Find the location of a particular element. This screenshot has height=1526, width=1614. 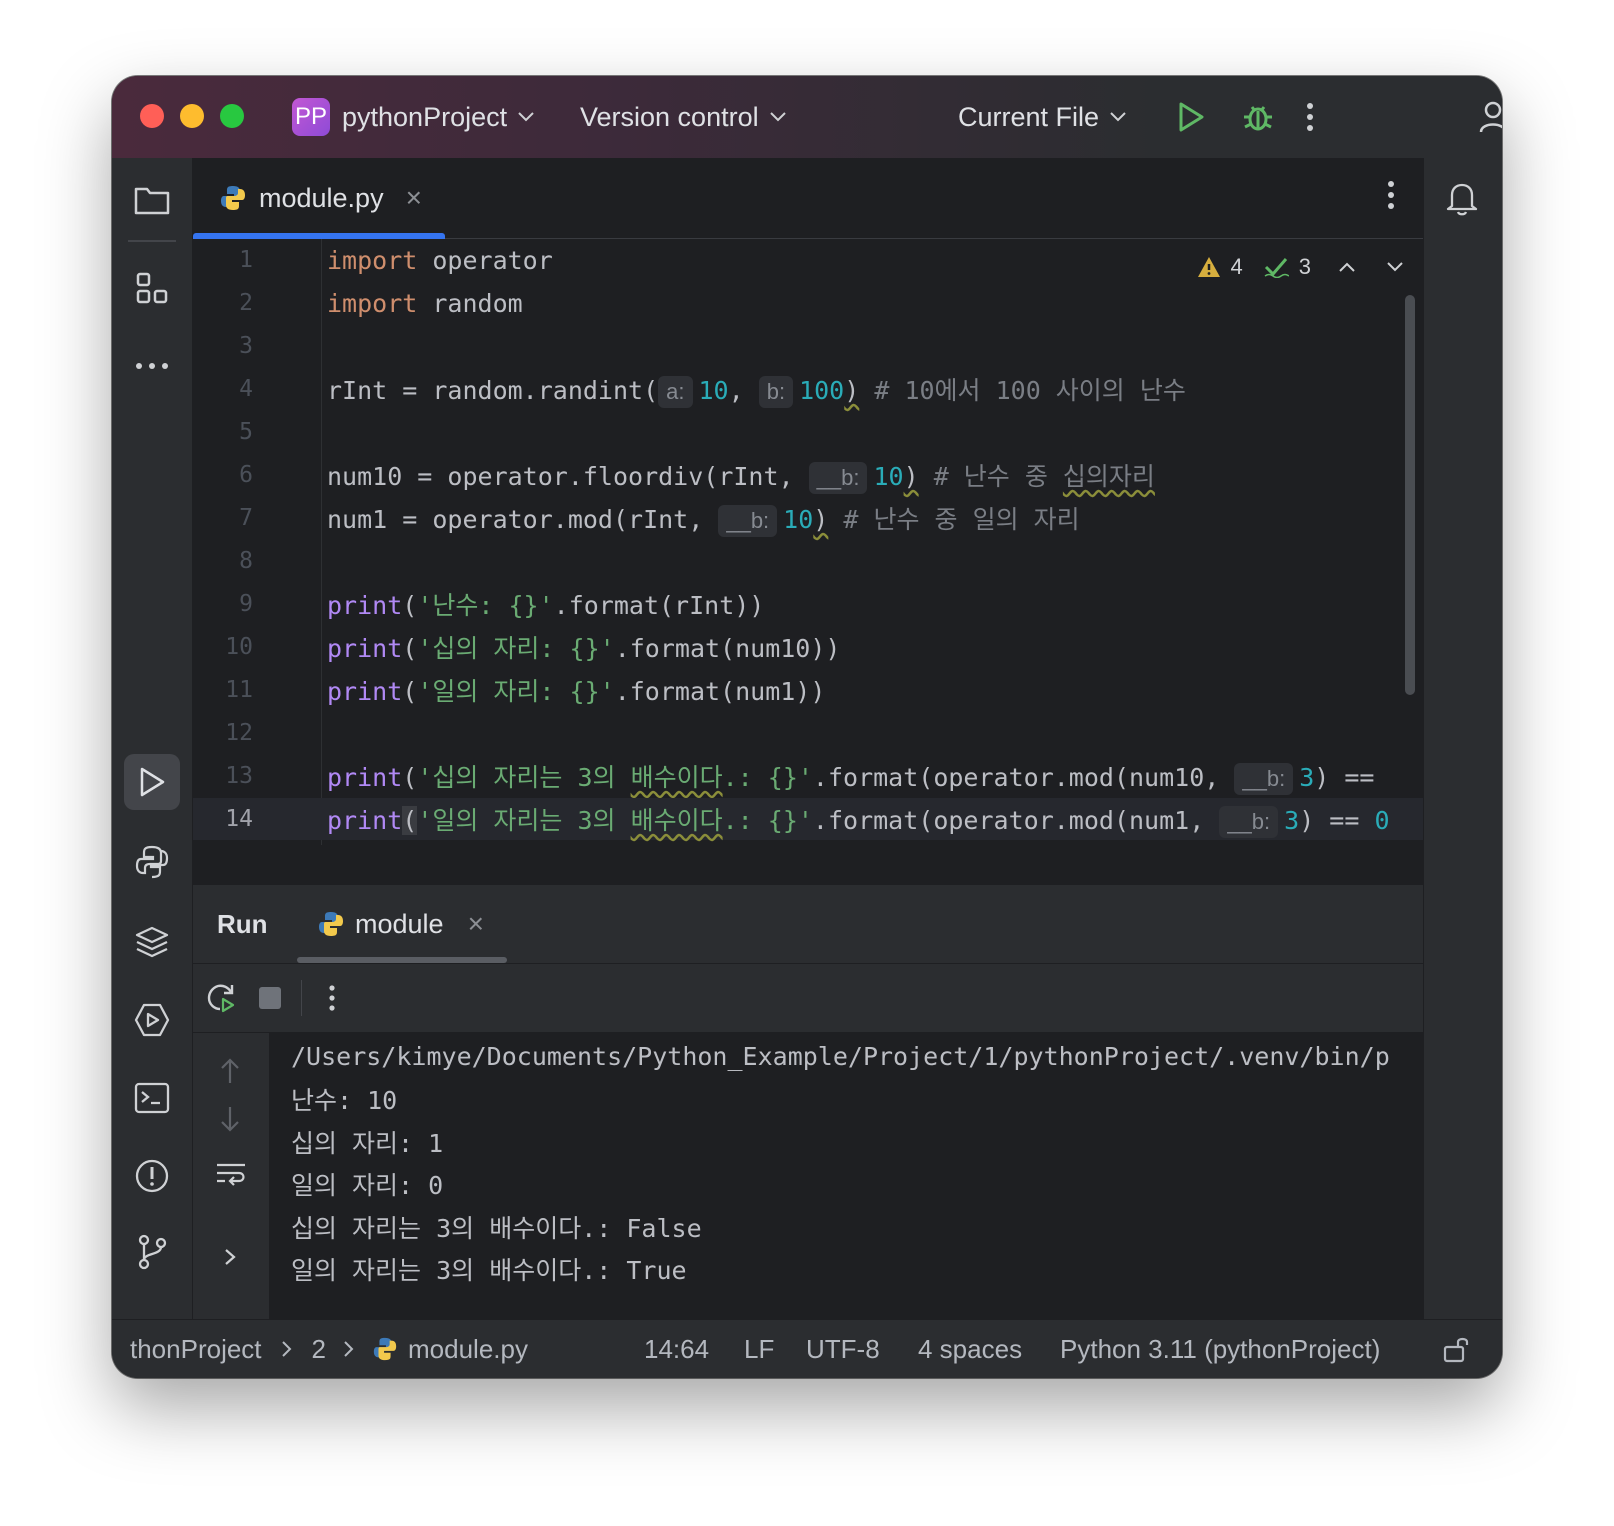

number-literal: 10 is located at coordinates (798, 519).